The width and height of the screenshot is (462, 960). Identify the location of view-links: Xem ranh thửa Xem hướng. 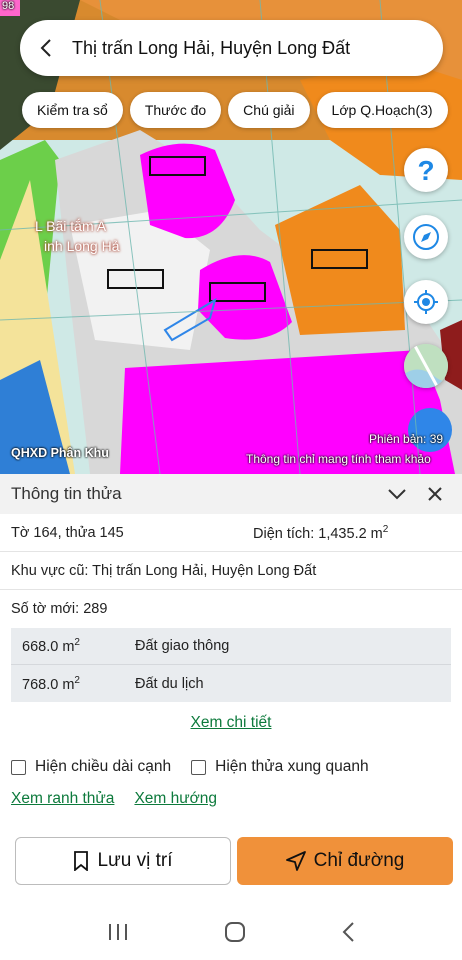
(231, 799).